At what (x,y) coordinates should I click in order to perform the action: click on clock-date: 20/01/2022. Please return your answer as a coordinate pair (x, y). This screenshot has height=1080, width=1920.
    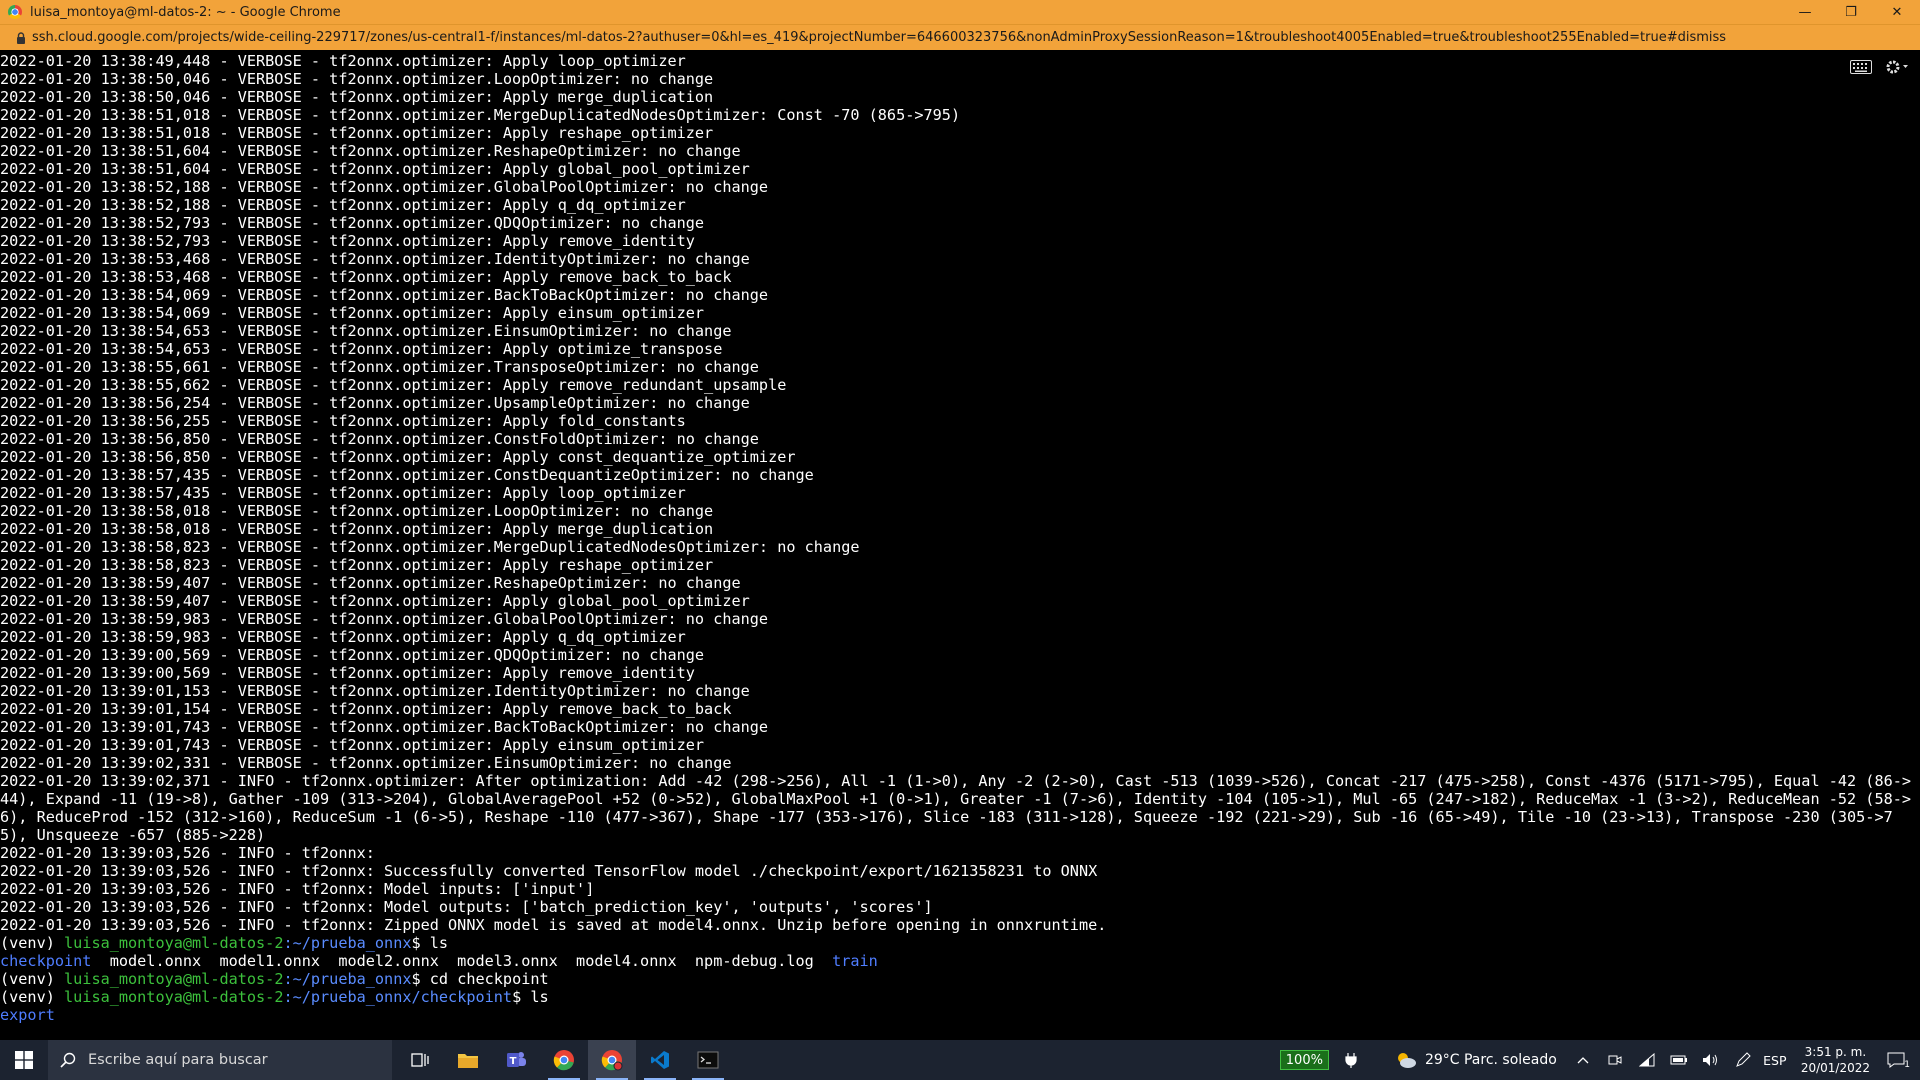
    Looking at the image, I should click on (1835, 1068).